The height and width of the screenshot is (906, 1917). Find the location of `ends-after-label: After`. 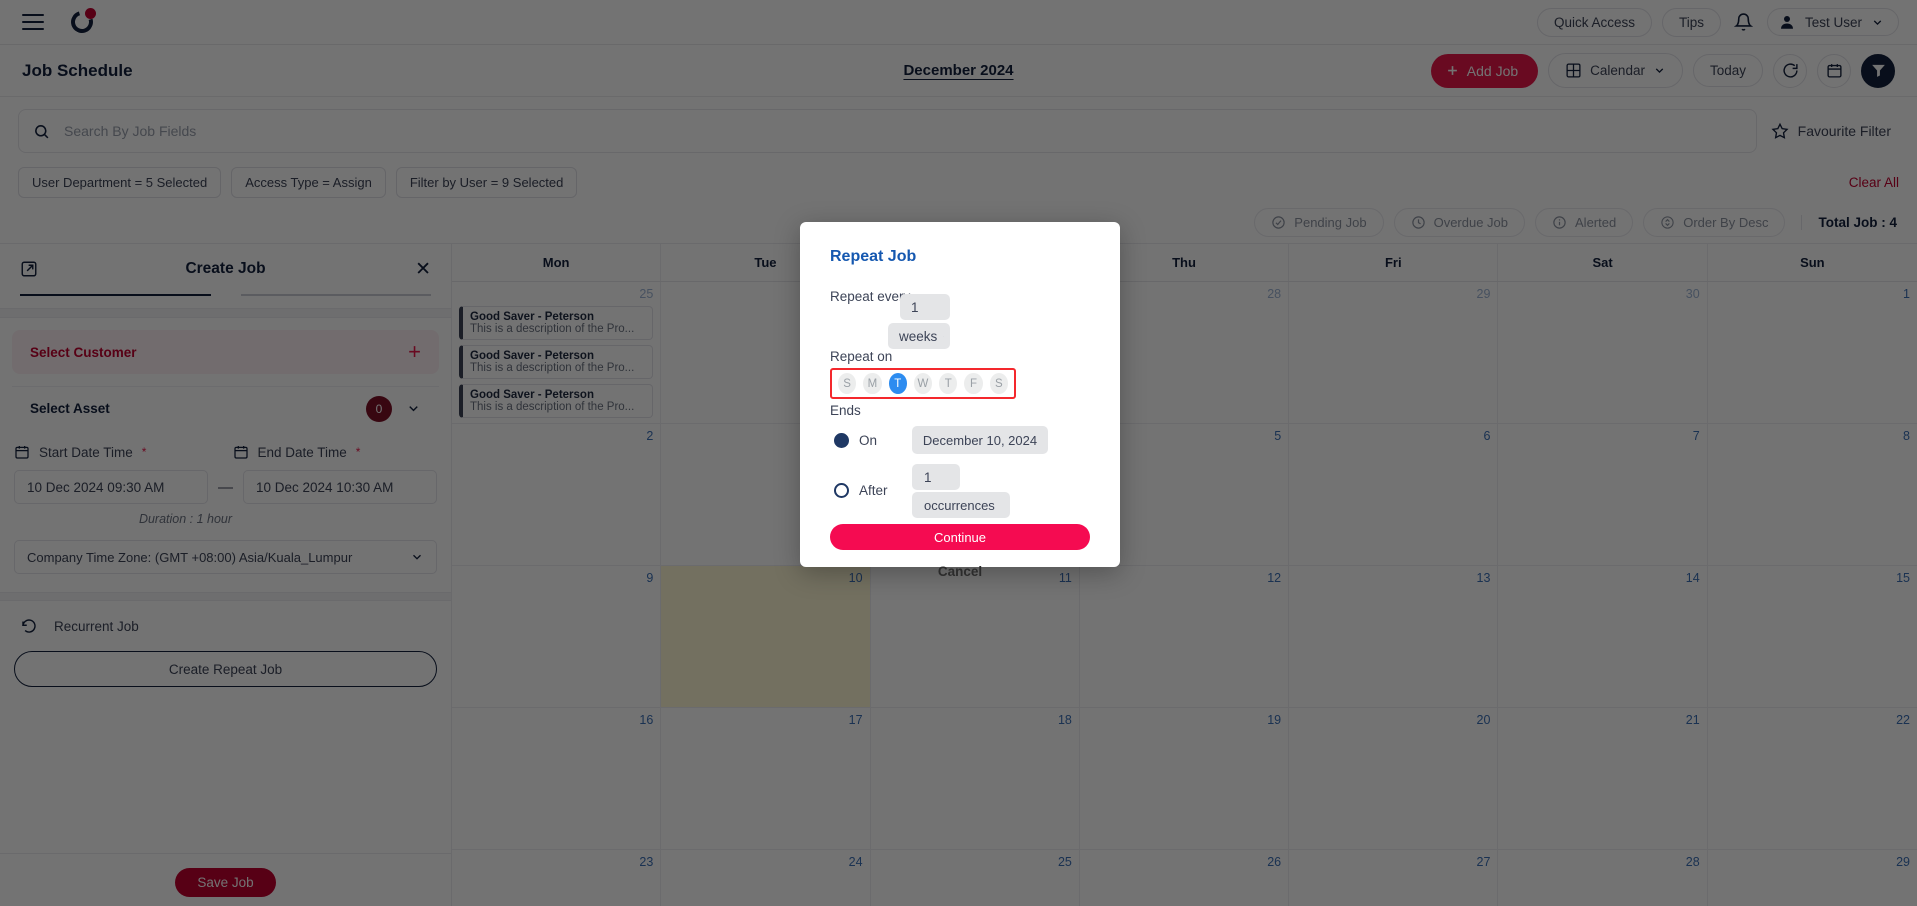

ends-after-label: After is located at coordinates (873, 490).